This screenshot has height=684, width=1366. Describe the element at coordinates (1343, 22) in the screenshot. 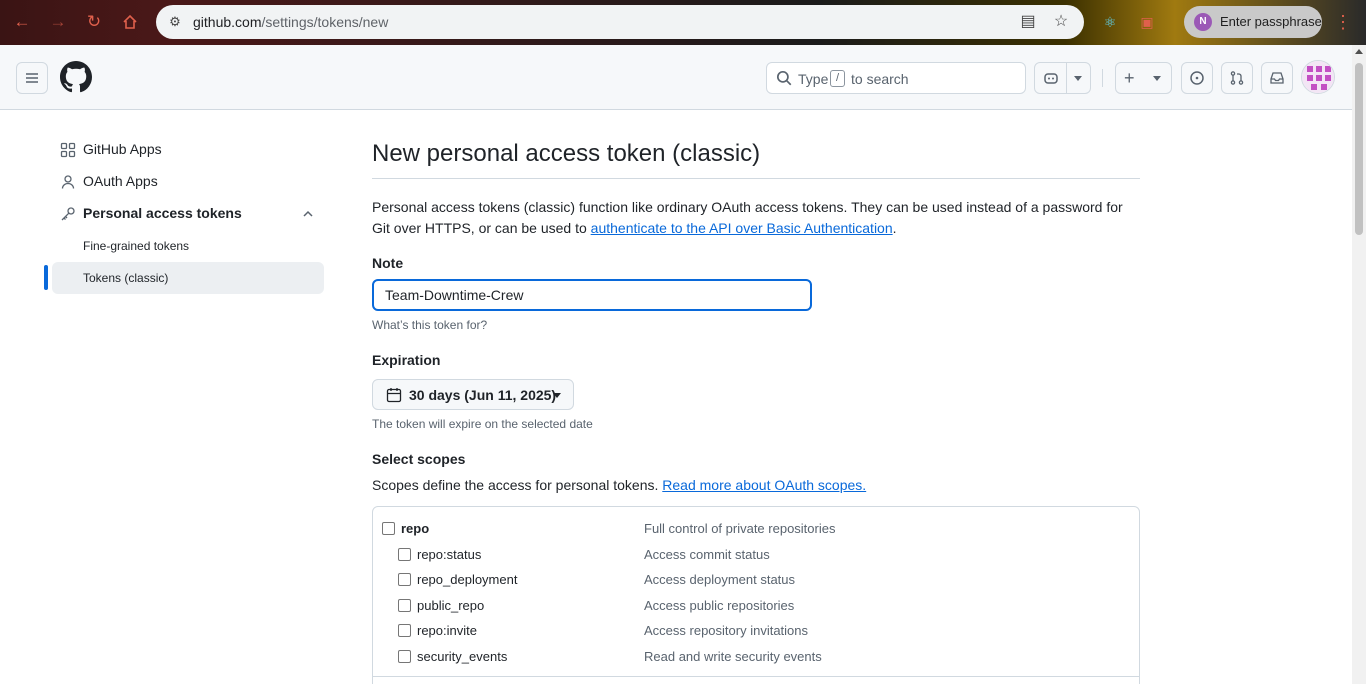

I see `browser-menu-icon: ⋮` at that location.